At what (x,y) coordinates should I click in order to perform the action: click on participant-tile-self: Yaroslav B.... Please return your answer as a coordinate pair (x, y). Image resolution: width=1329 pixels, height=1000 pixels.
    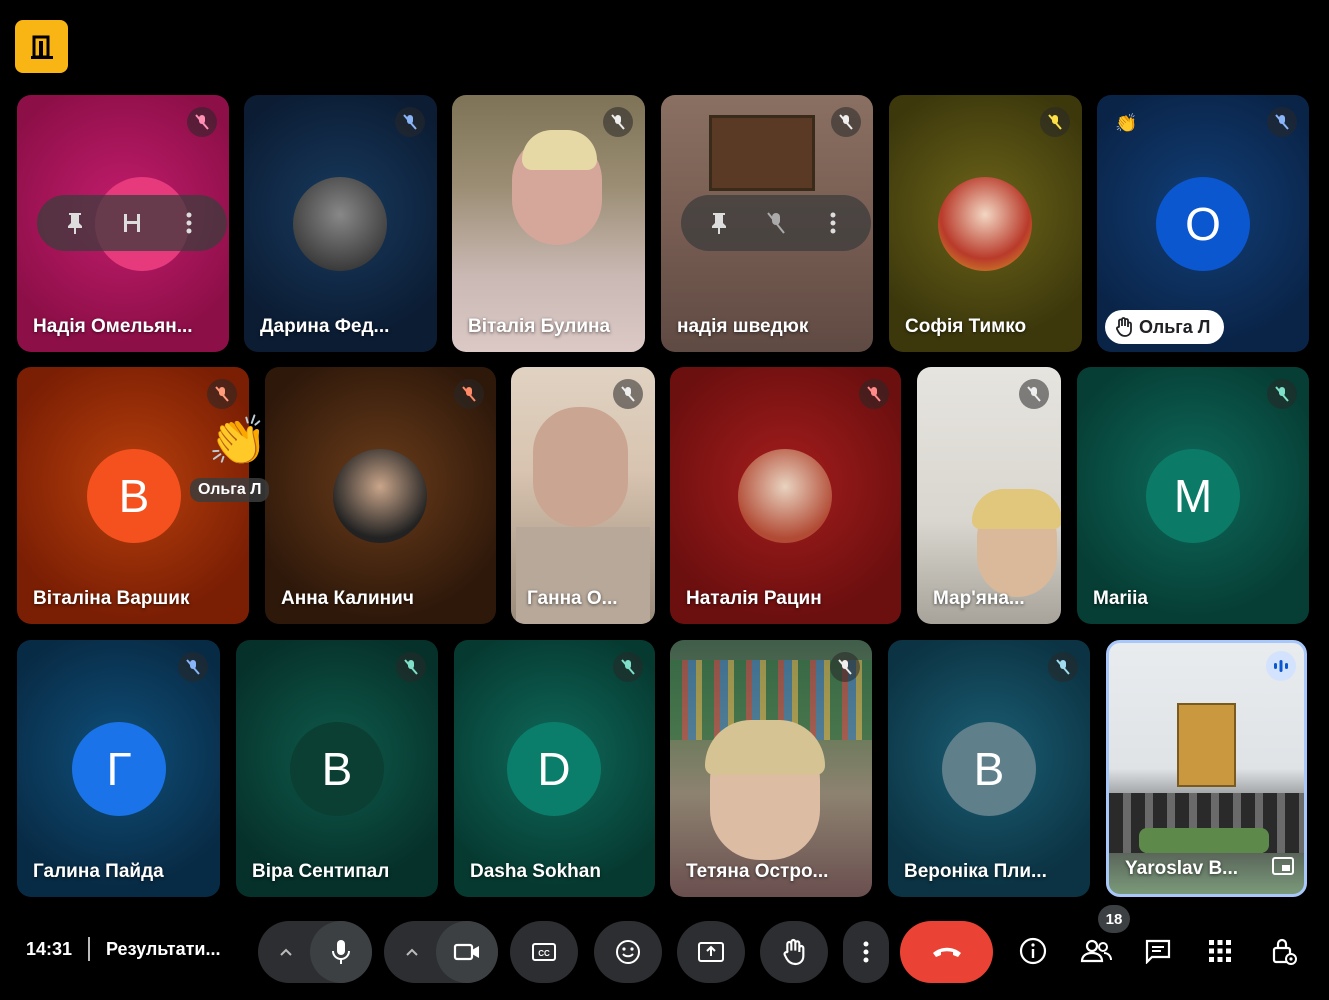
    Looking at the image, I should click on (1206, 768).